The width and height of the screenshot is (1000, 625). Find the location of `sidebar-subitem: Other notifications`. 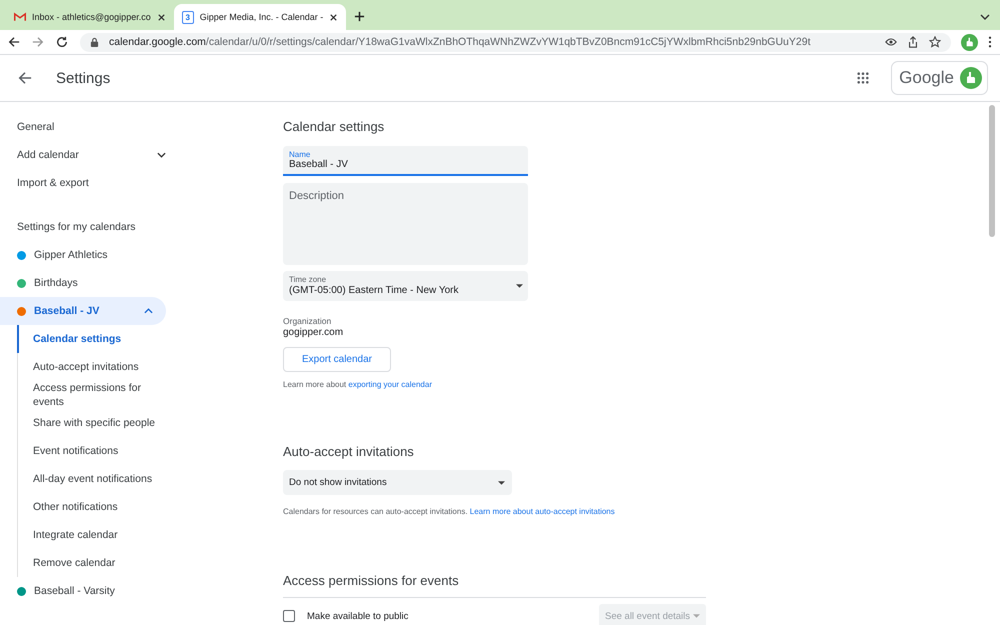

sidebar-subitem: Other notifications is located at coordinates (88, 507).